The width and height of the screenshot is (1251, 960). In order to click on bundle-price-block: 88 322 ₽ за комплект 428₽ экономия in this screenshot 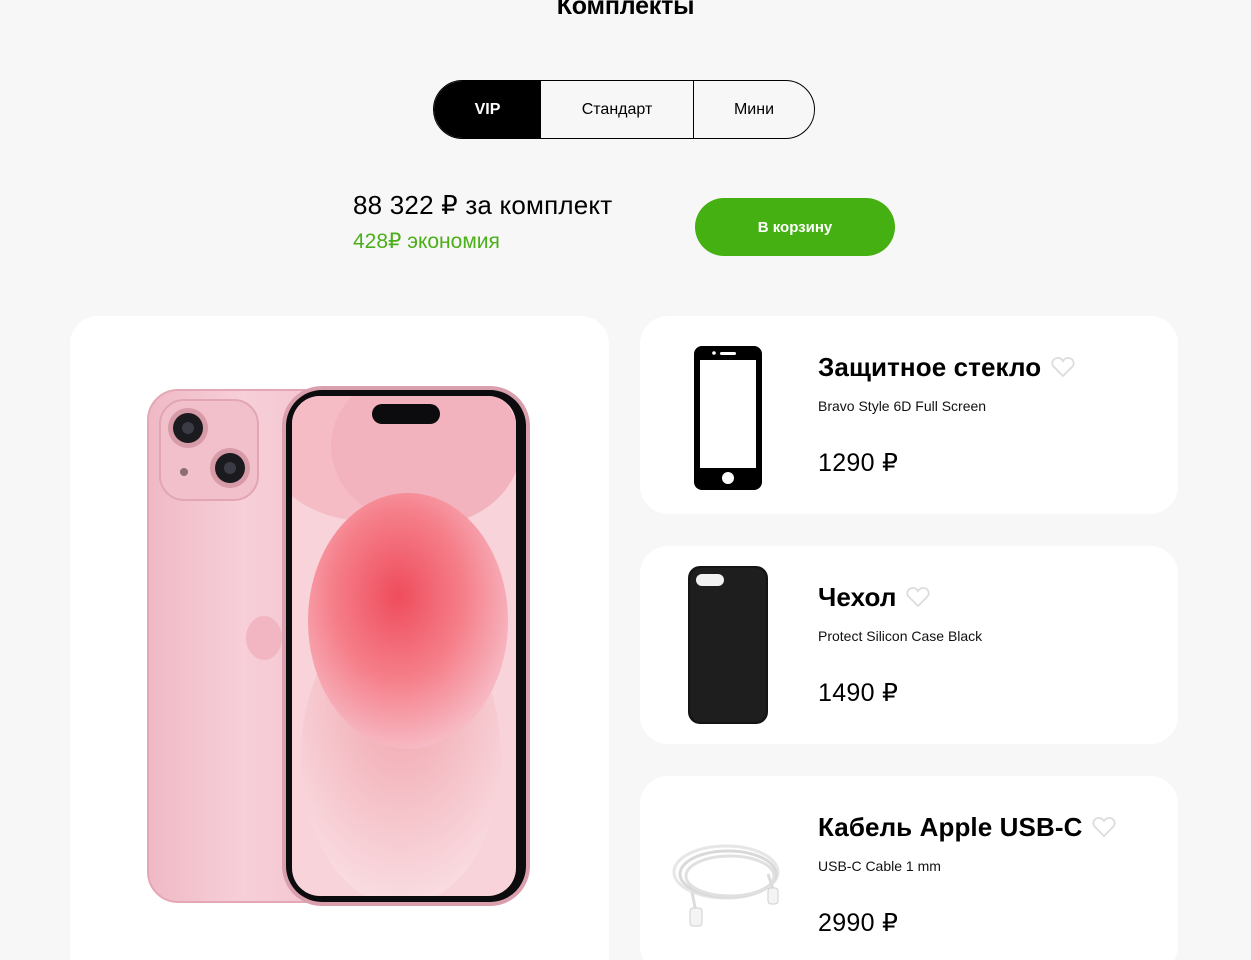, I will do `click(482, 222)`.